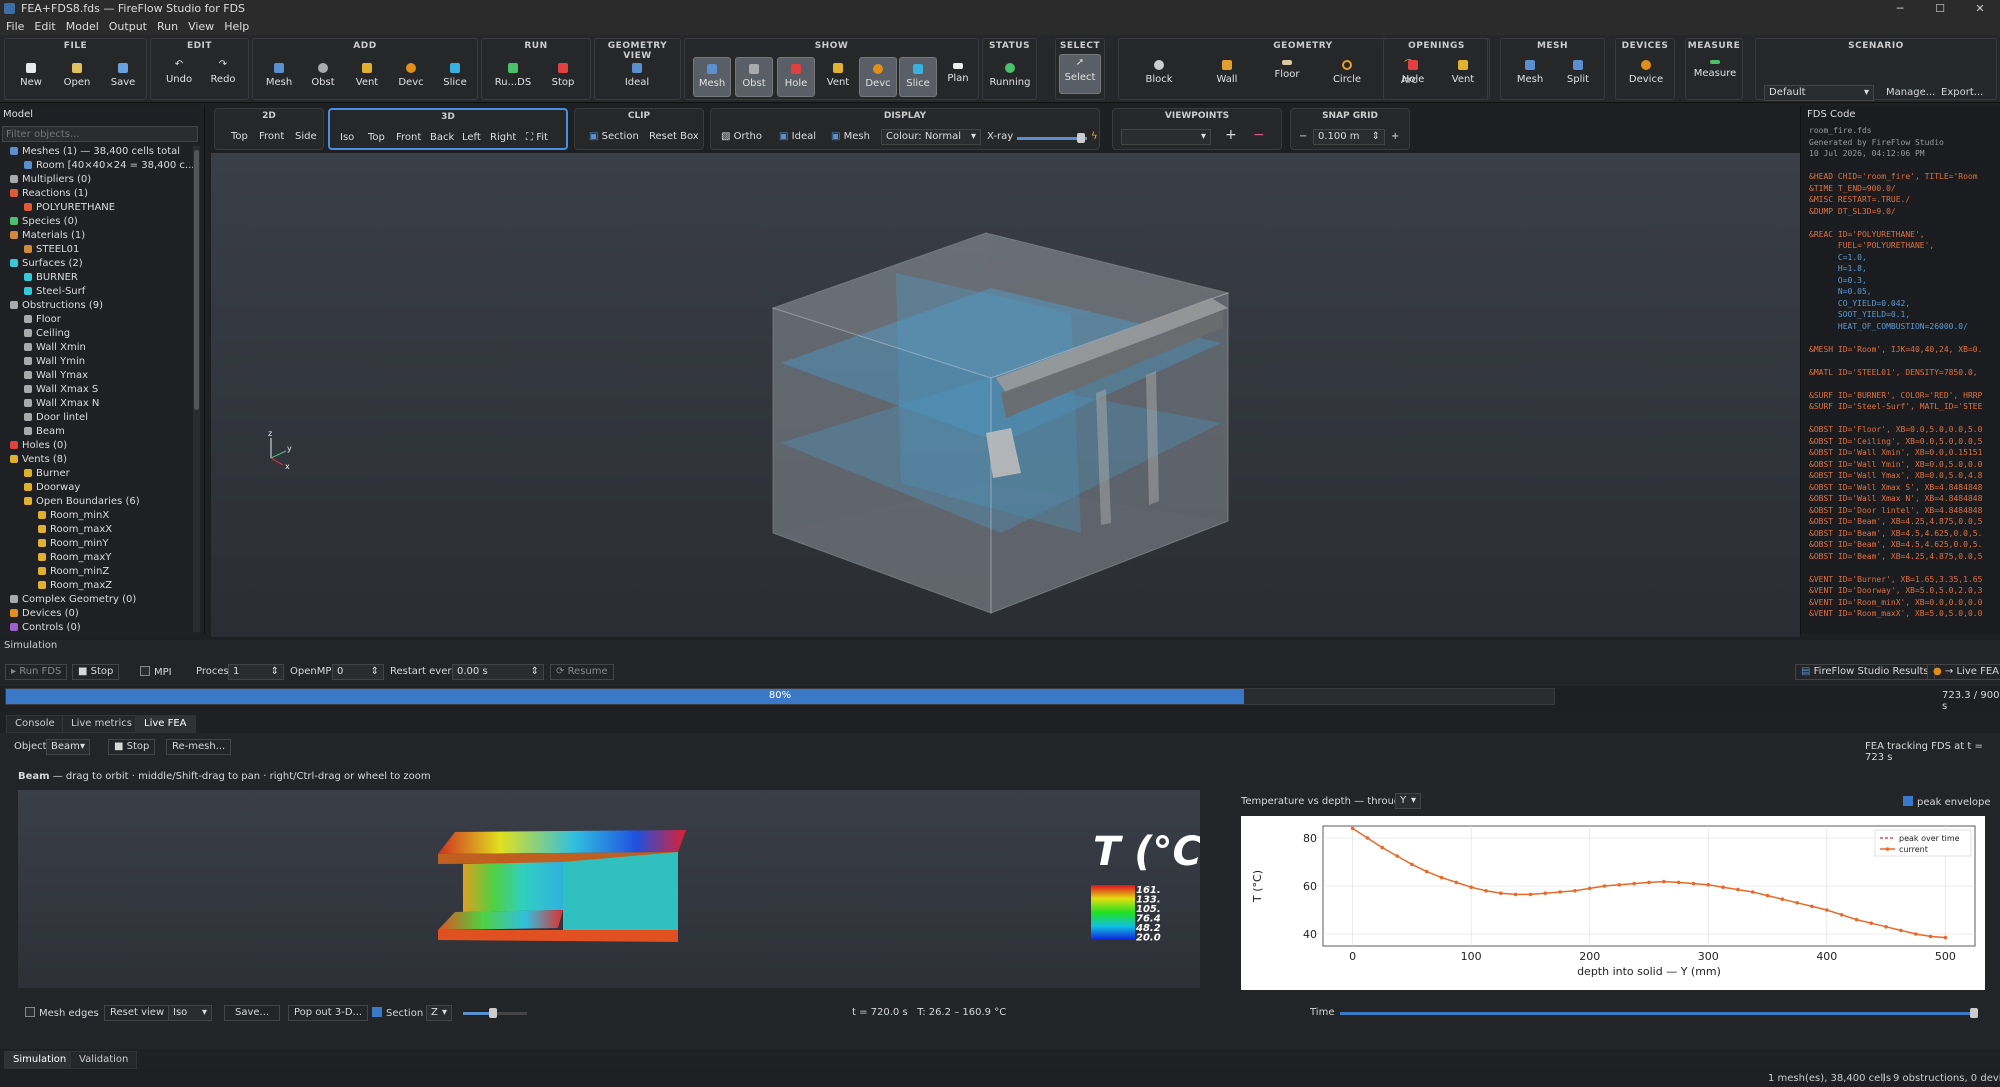  Describe the element at coordinates (165, 724) in the screenshot. I see `tab-live-fea: Live FEA` at that location.